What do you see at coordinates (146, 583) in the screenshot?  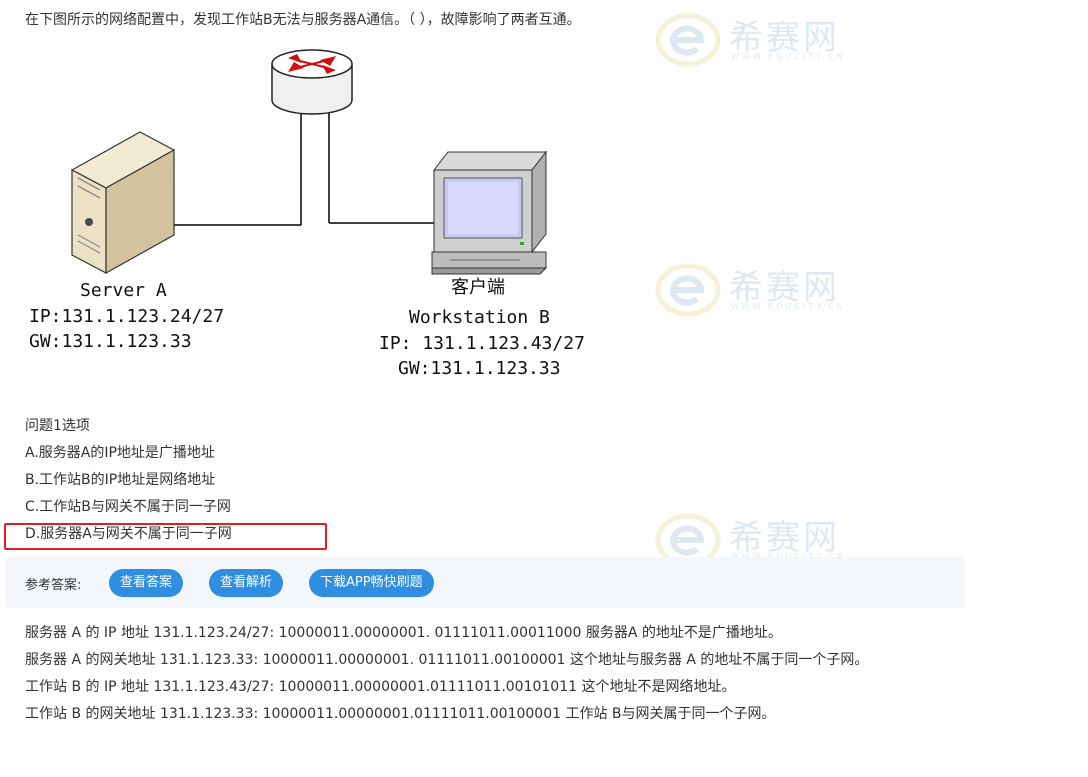 I see `view-answer-button: 查看答案` at bounding box center [146, 583].